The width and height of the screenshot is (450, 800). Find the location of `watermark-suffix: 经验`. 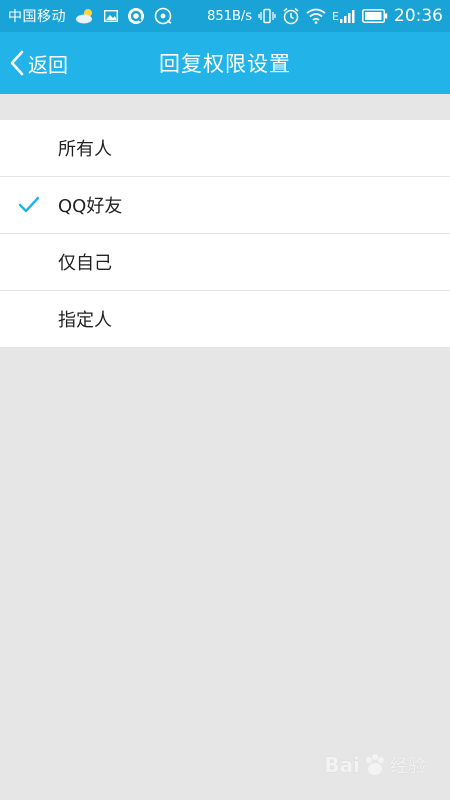

watermark-suffix: 经验 is located at coordinates (408, 766).